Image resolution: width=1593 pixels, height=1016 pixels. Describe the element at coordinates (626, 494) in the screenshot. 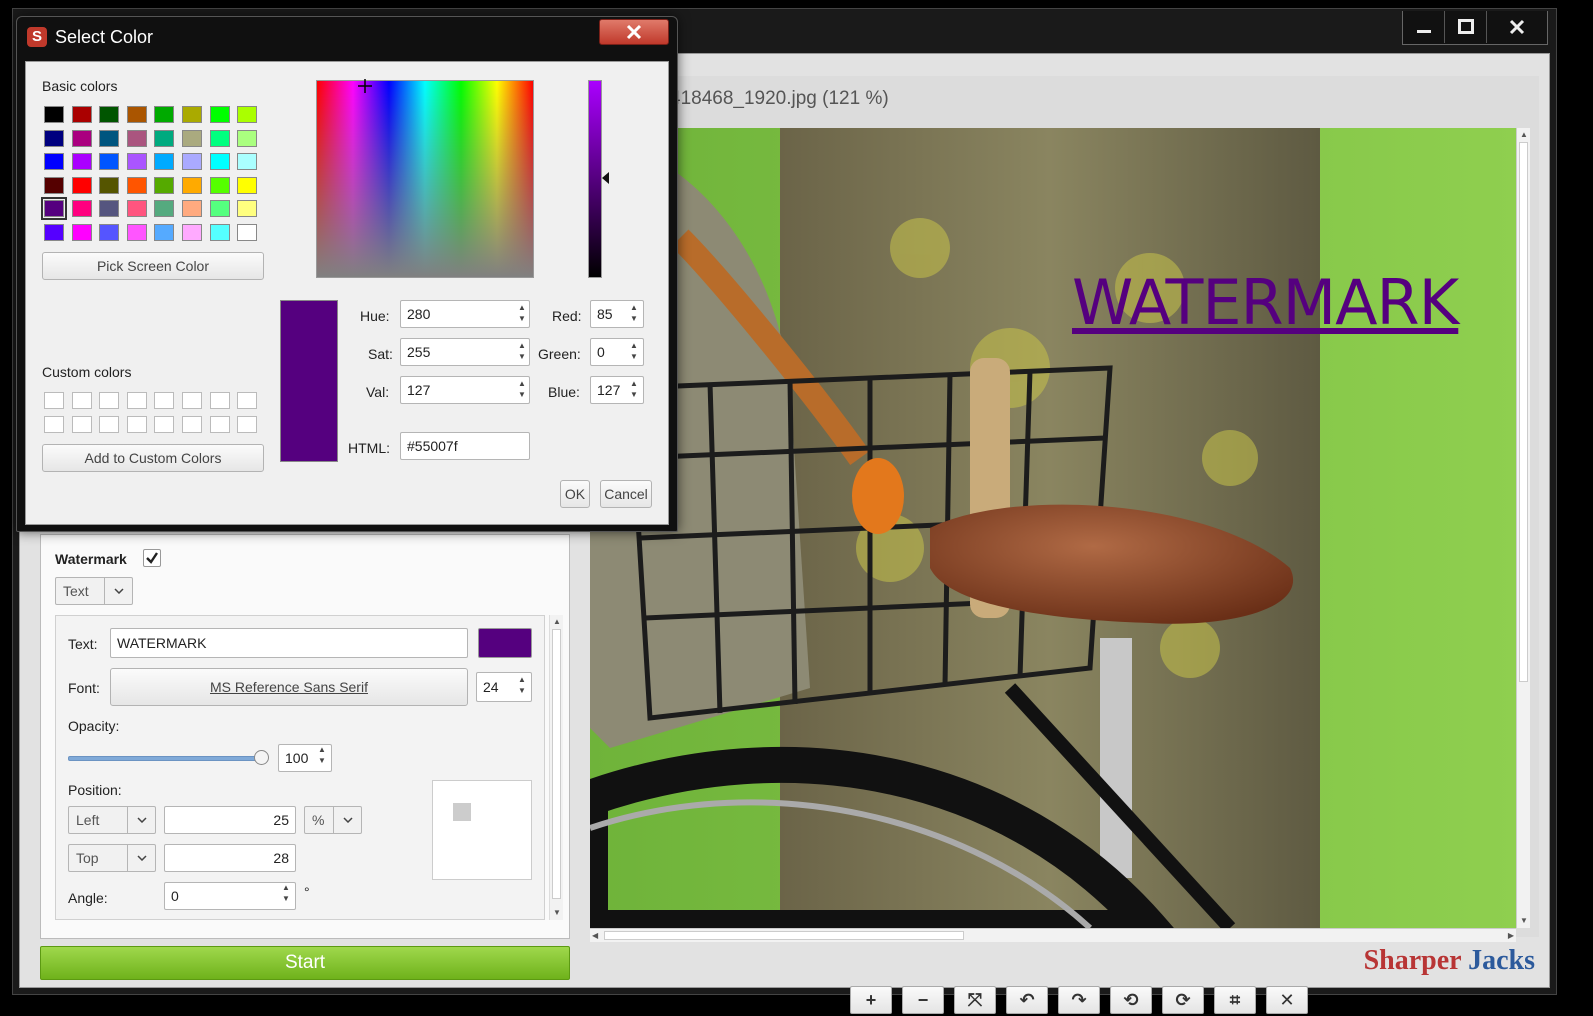

I see `cancel-button: Cancel` at that location.